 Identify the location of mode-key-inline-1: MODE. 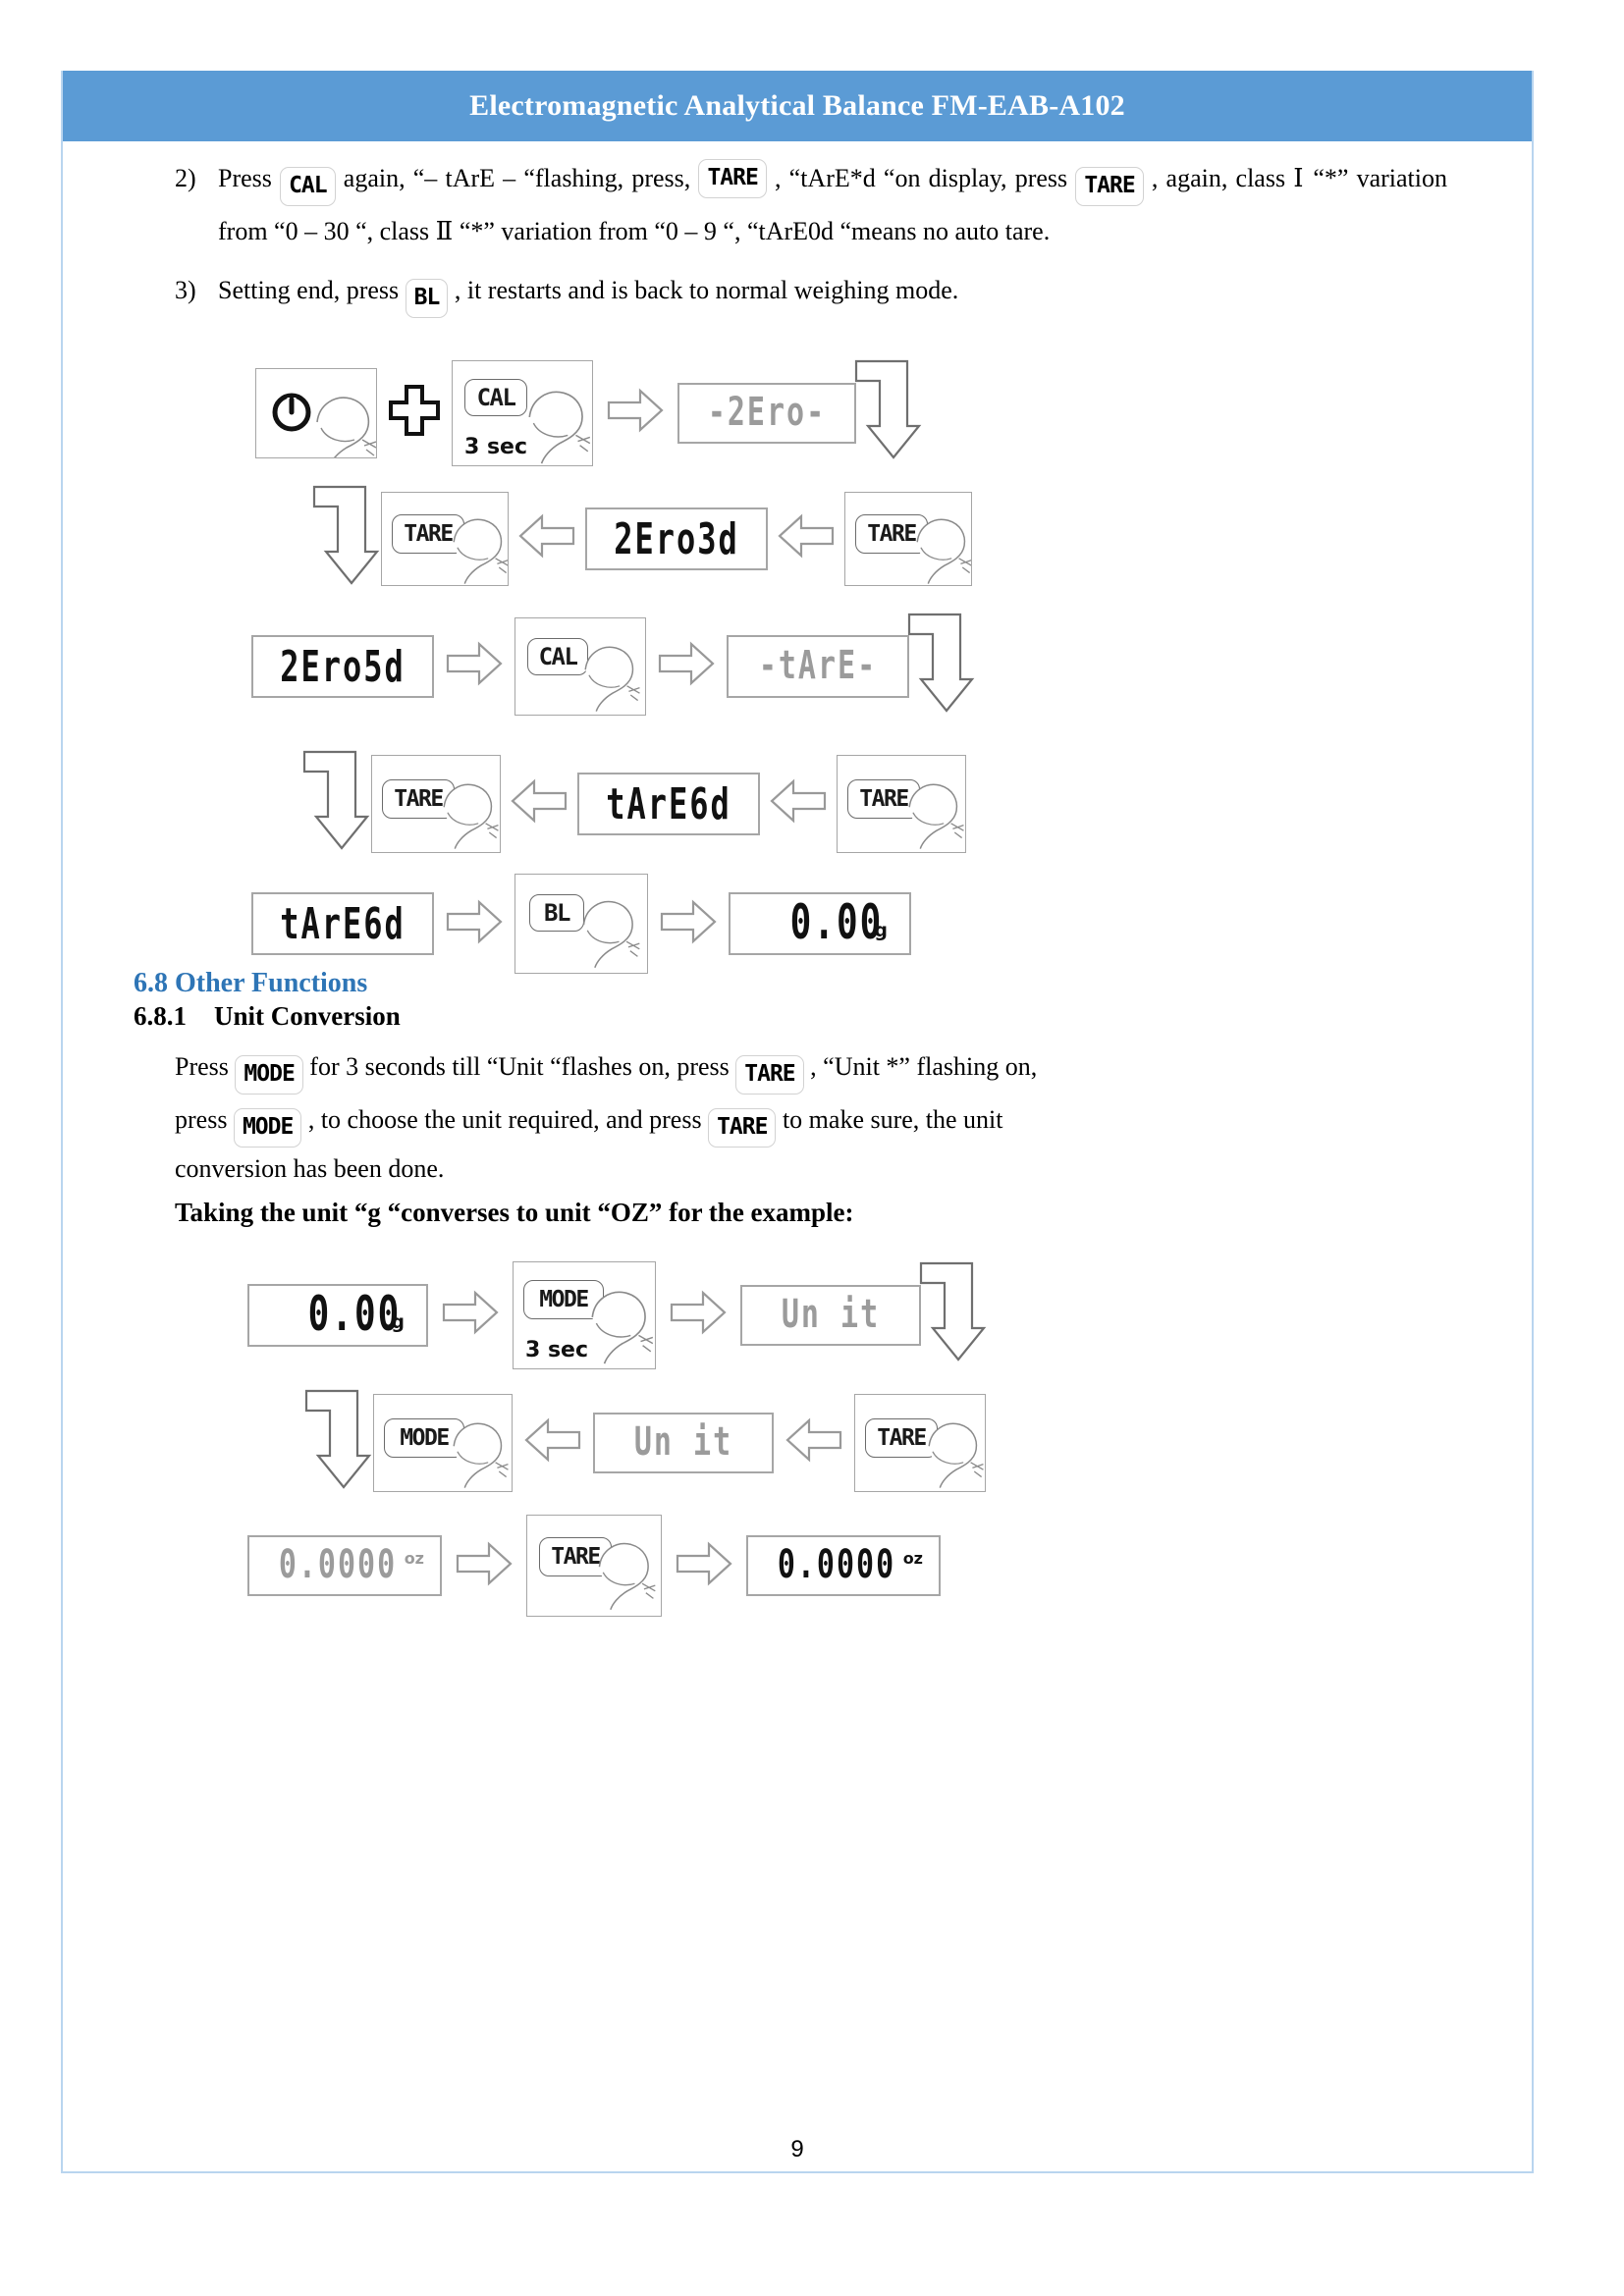
(269, 1075).